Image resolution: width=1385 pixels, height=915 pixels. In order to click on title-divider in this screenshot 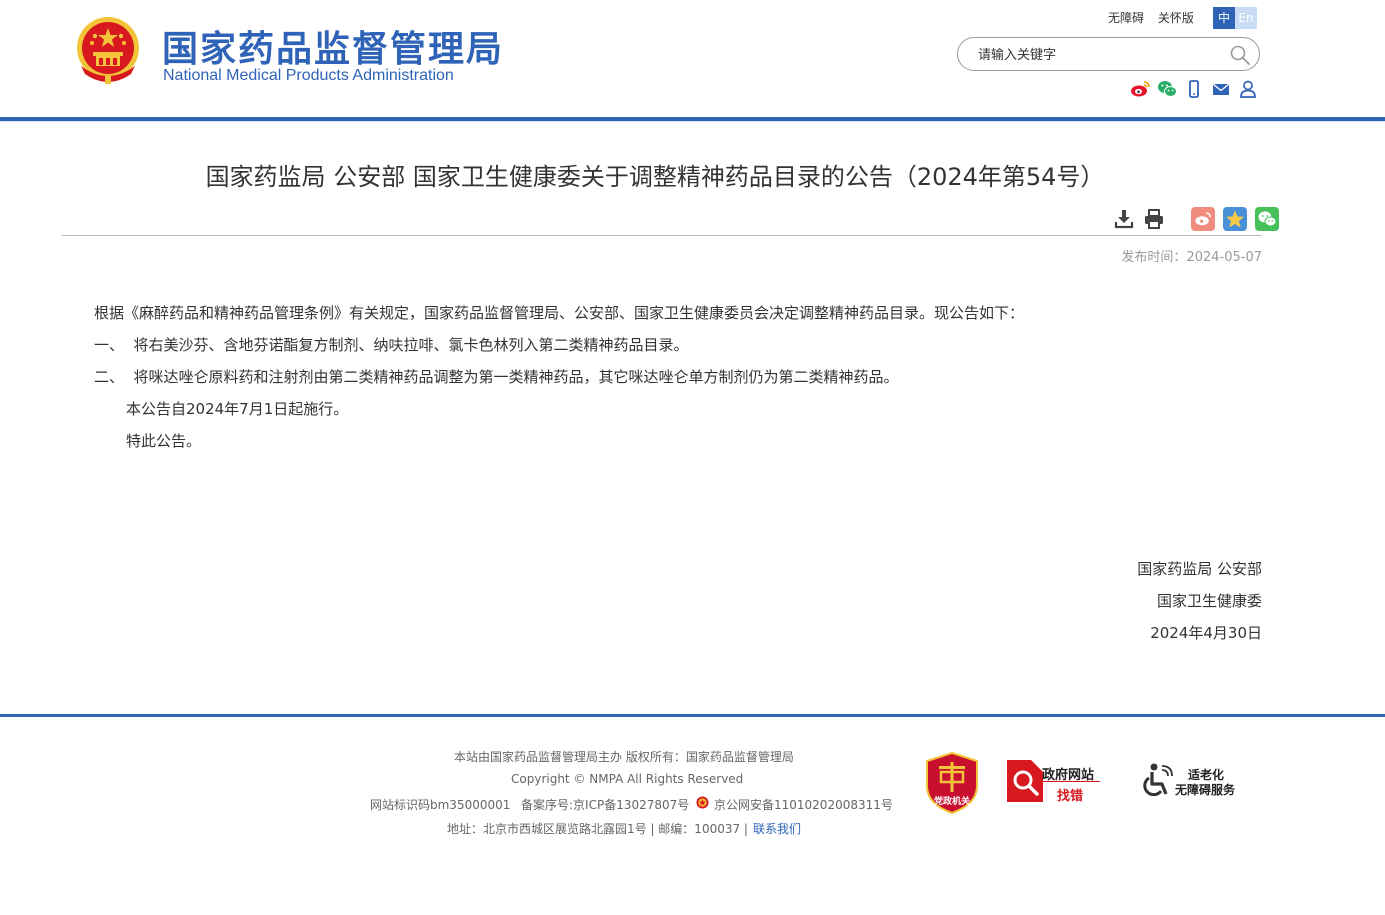, I will do `click(662, 235)`.